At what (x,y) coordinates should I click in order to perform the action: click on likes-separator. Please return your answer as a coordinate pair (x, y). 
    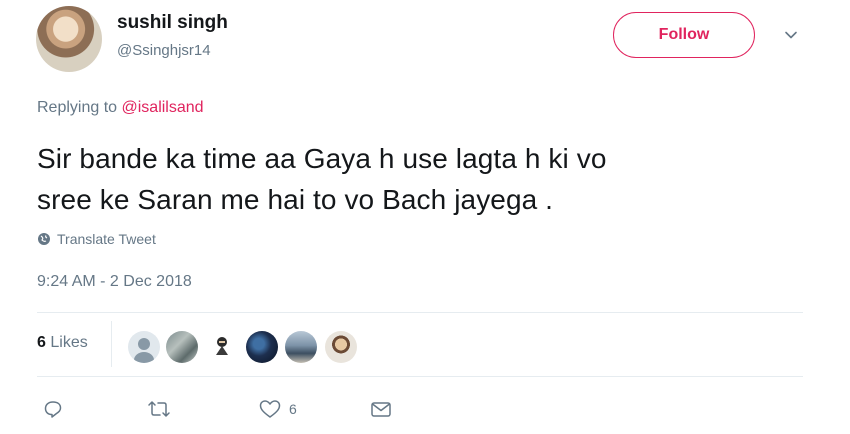
    Looking at the image, I should click on (111, 344).